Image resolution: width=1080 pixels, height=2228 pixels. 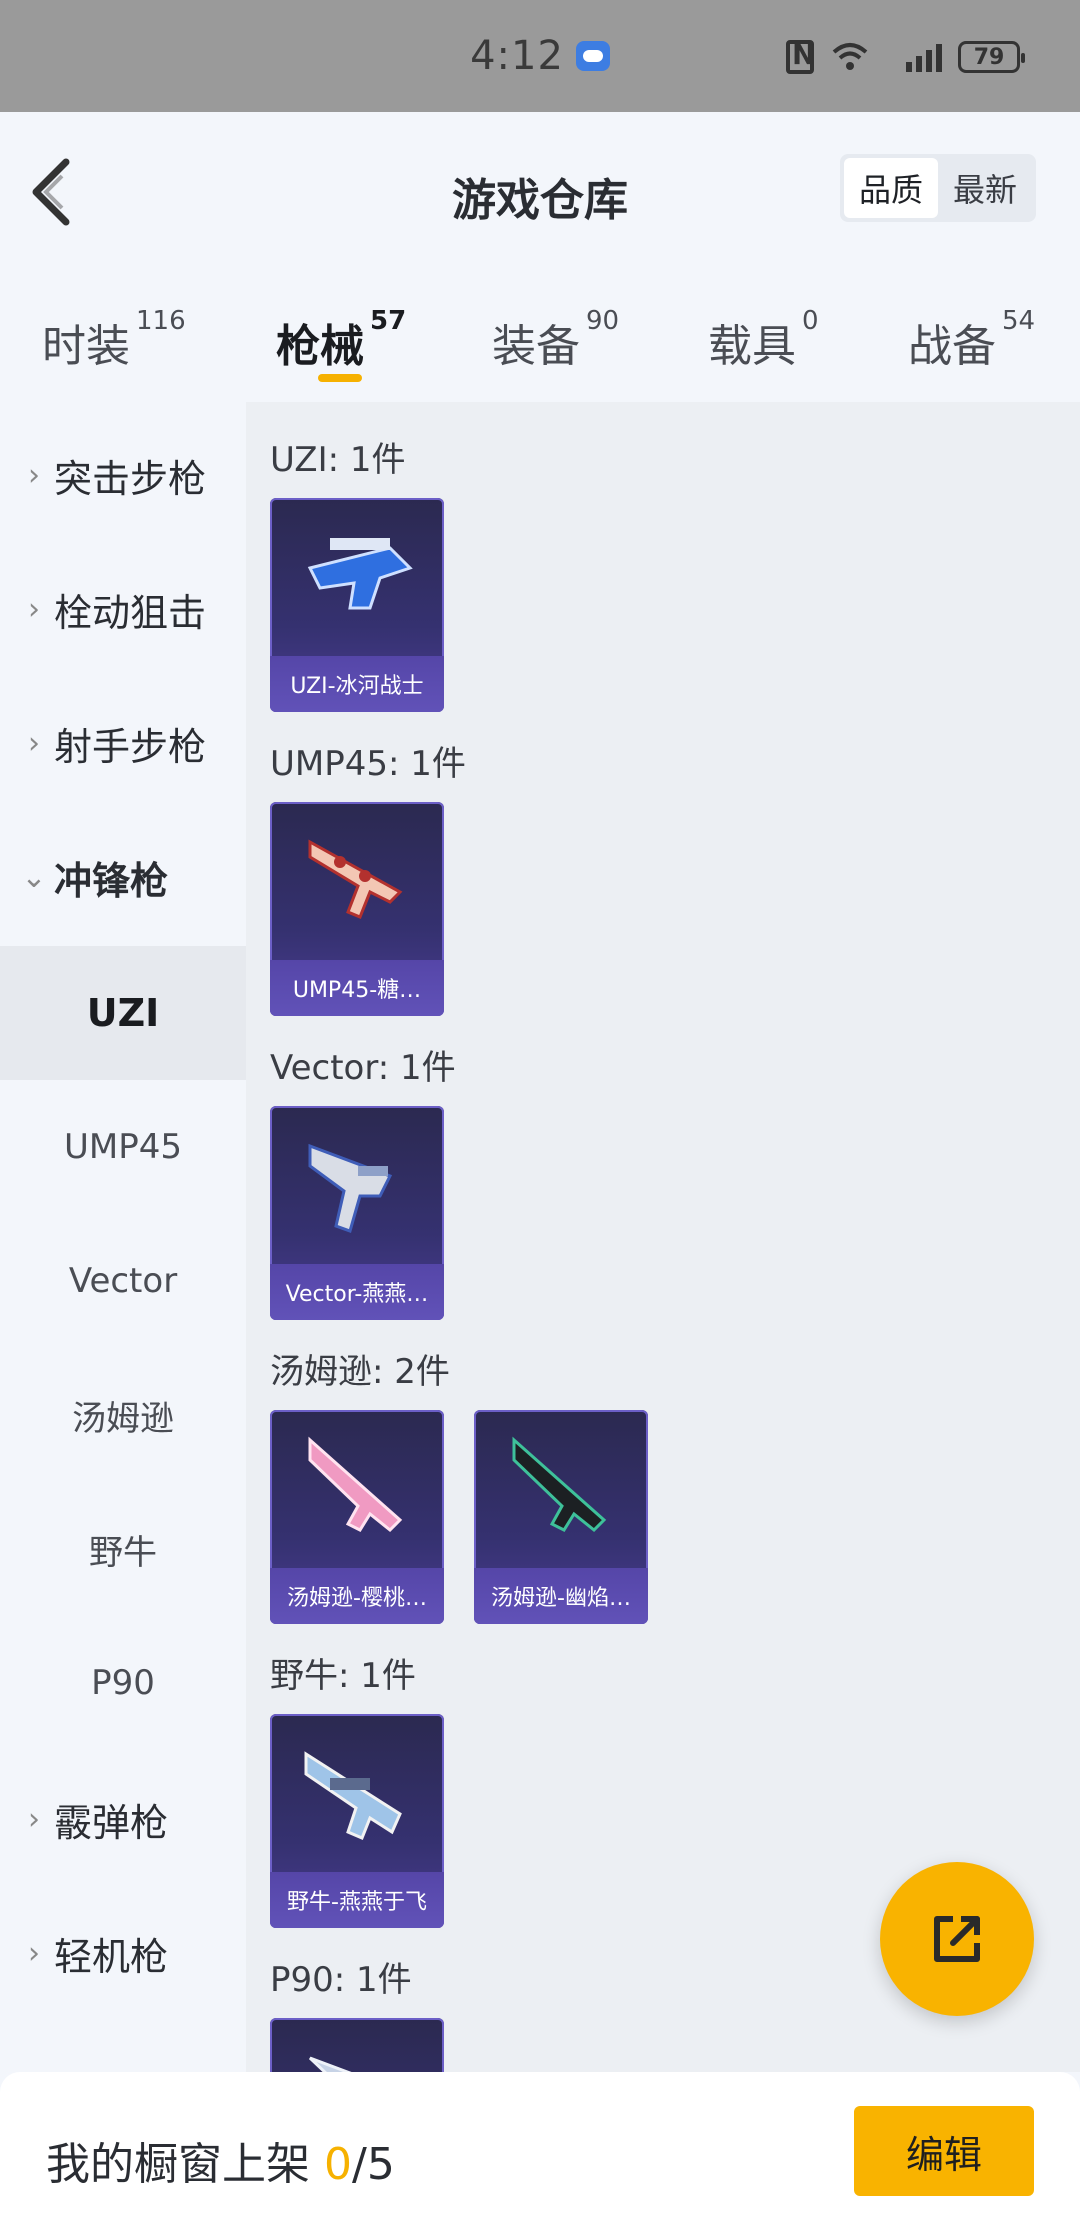 I want to click on sidebar-item-bolt-sniper: › 栓动狙击, so click(x=123, y=609).